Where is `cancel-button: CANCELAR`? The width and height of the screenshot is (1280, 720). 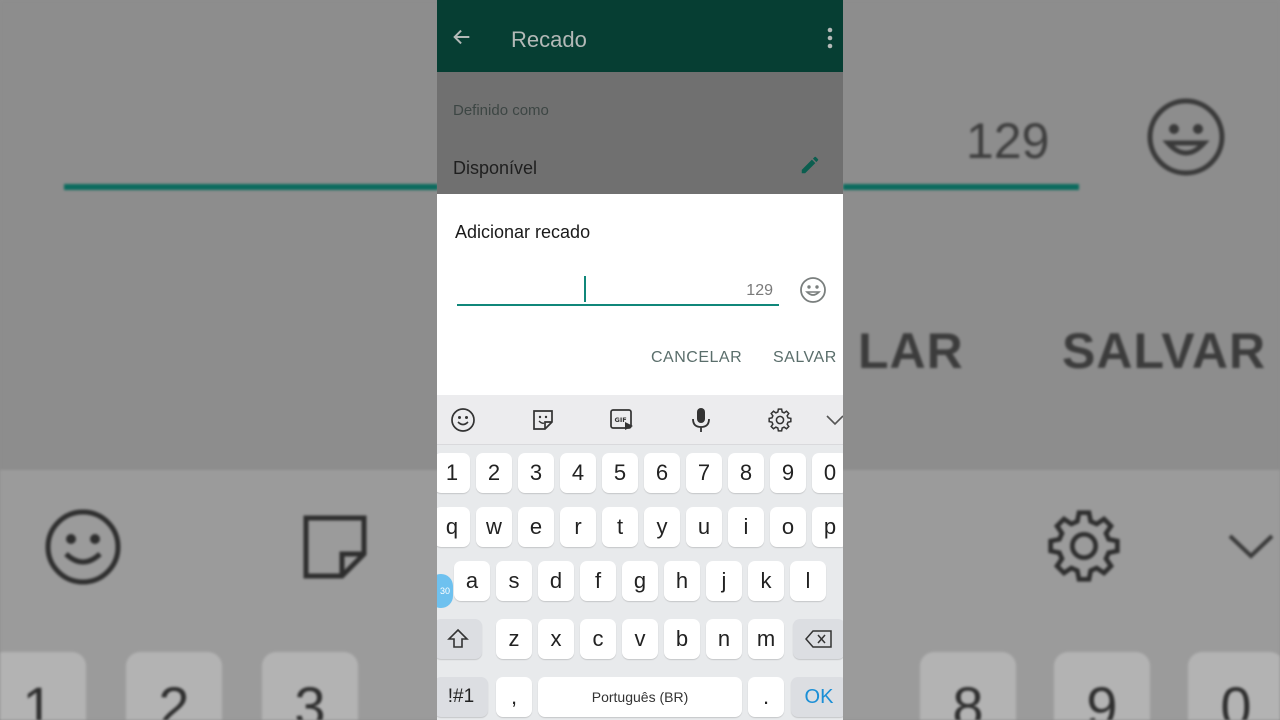
cancel-button: CANCELAR is located at coordinates (696, 358).